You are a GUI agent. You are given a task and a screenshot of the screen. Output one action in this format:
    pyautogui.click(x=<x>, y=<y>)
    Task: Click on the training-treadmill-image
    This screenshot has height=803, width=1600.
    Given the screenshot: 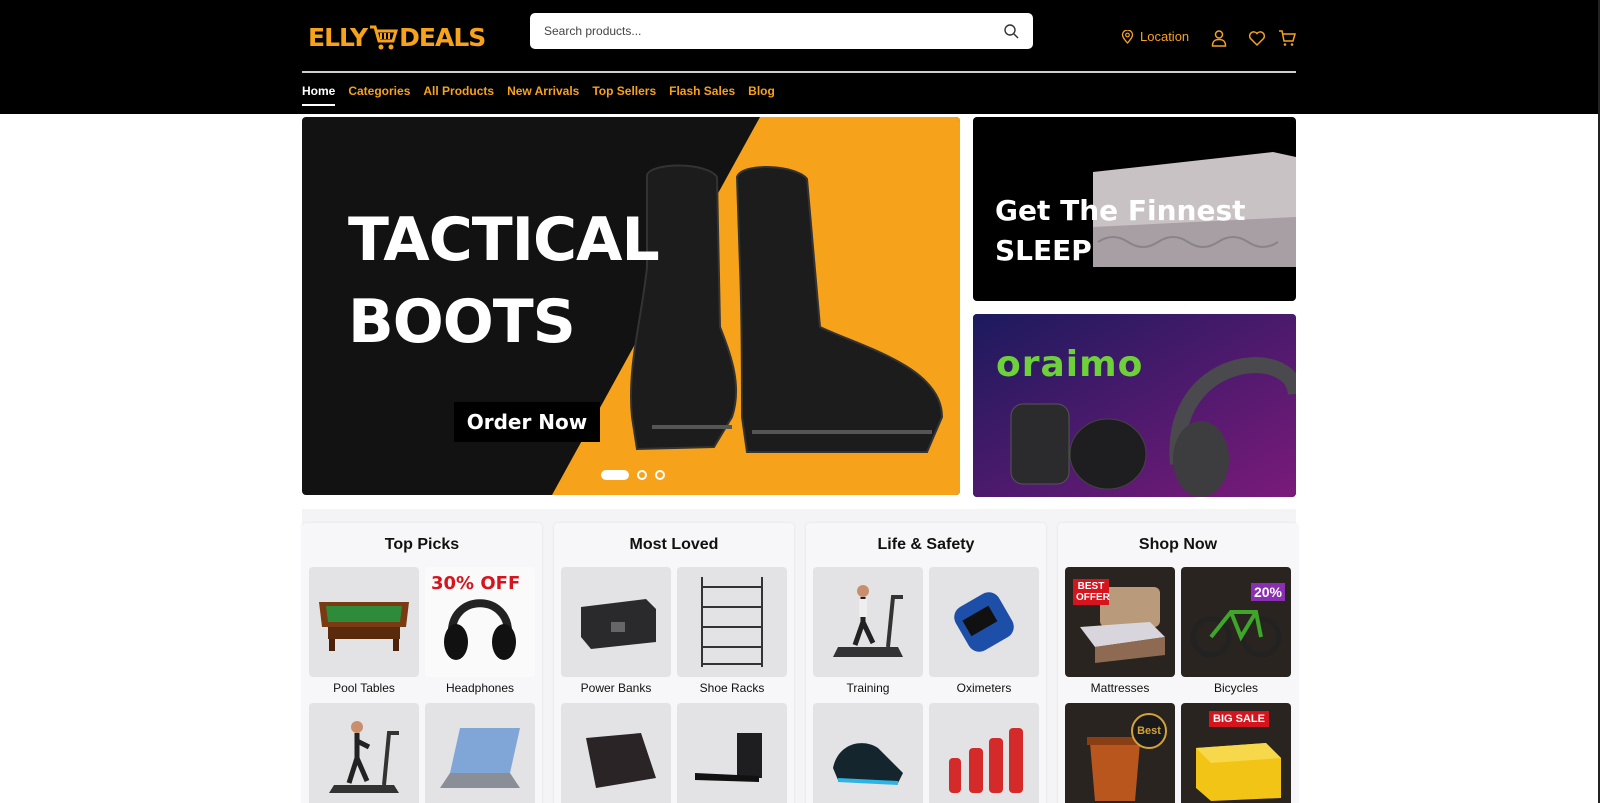 What is the action you would take?
    pyautogui.click(x=868, y=621)
    